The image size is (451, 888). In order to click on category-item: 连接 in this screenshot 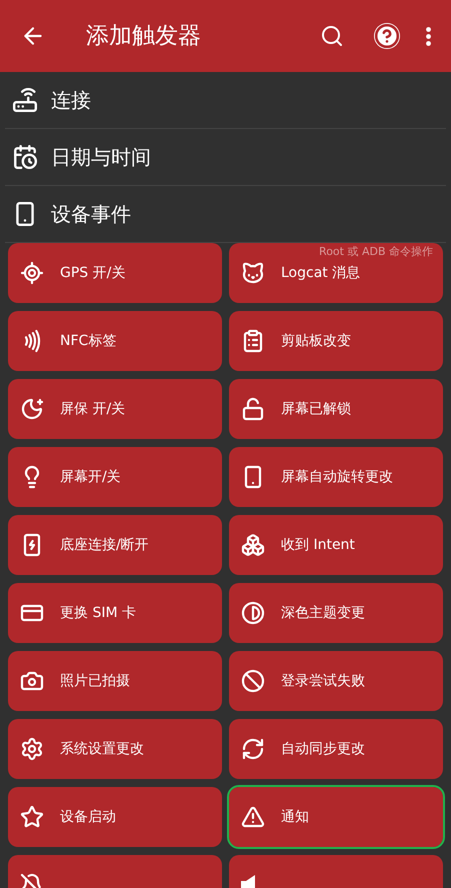, I will do `click(71, 100)`.